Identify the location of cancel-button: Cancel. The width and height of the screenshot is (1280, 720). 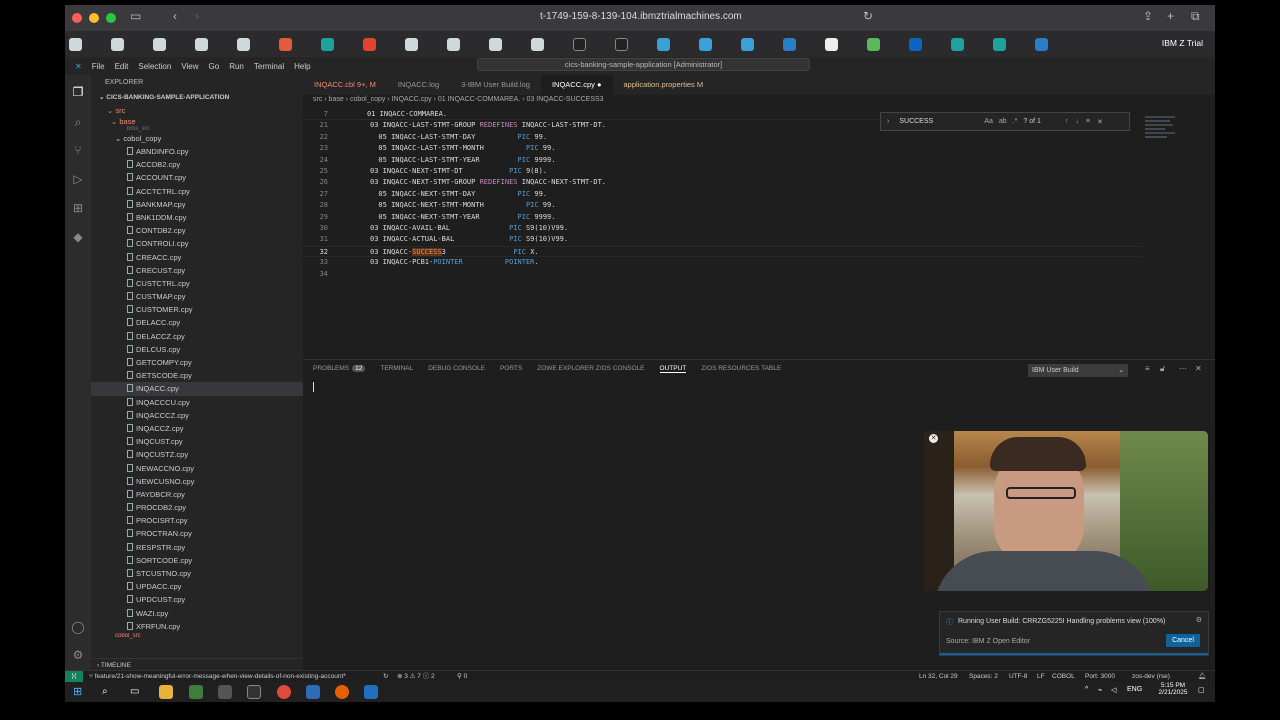
(1183, 640).